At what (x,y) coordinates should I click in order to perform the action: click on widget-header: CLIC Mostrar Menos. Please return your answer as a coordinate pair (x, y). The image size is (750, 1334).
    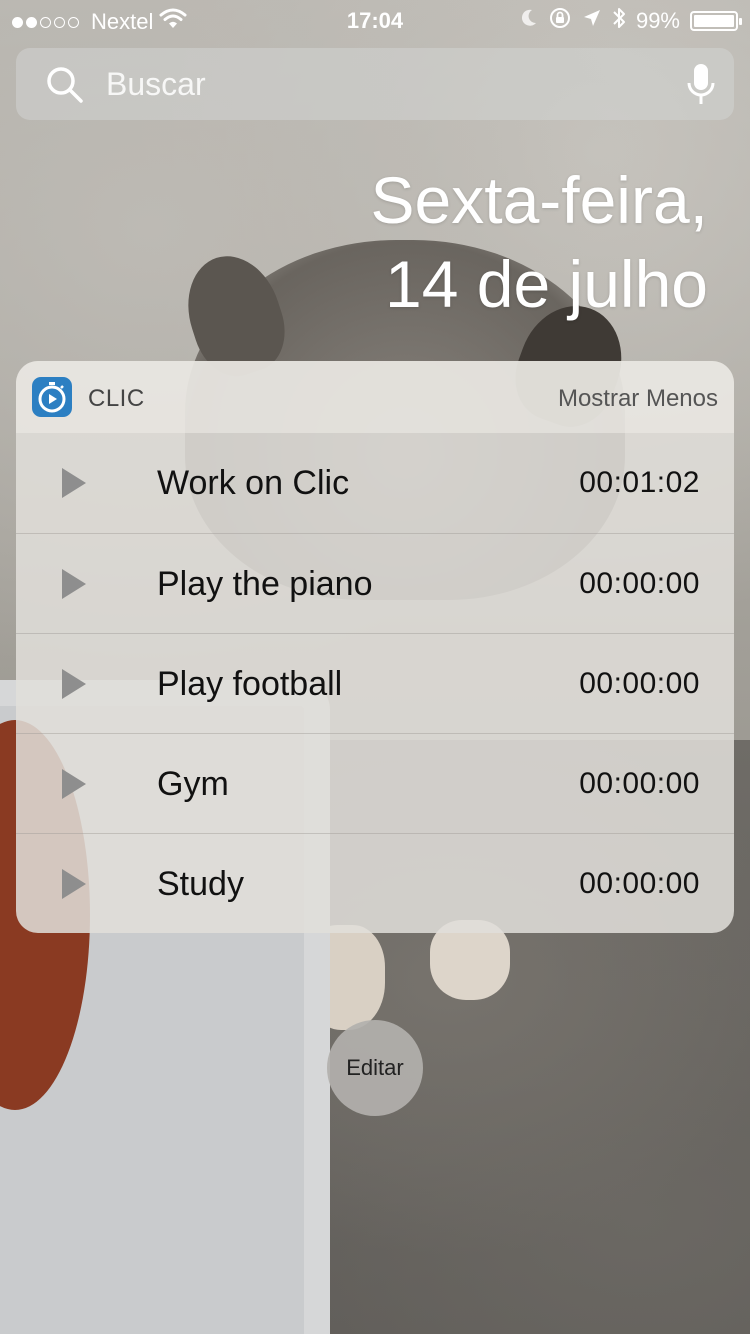
    Looking at the image, I should click on (375, 397).